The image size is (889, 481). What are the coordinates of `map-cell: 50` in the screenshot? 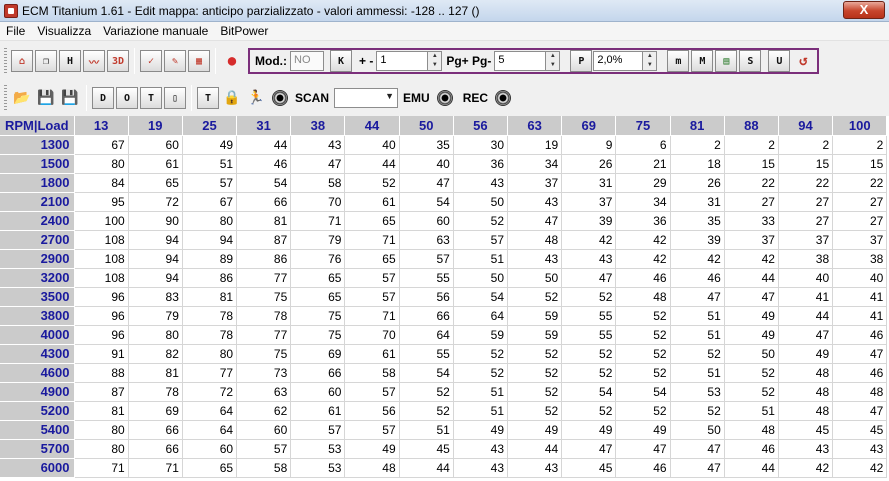 It's located at (751, 354).